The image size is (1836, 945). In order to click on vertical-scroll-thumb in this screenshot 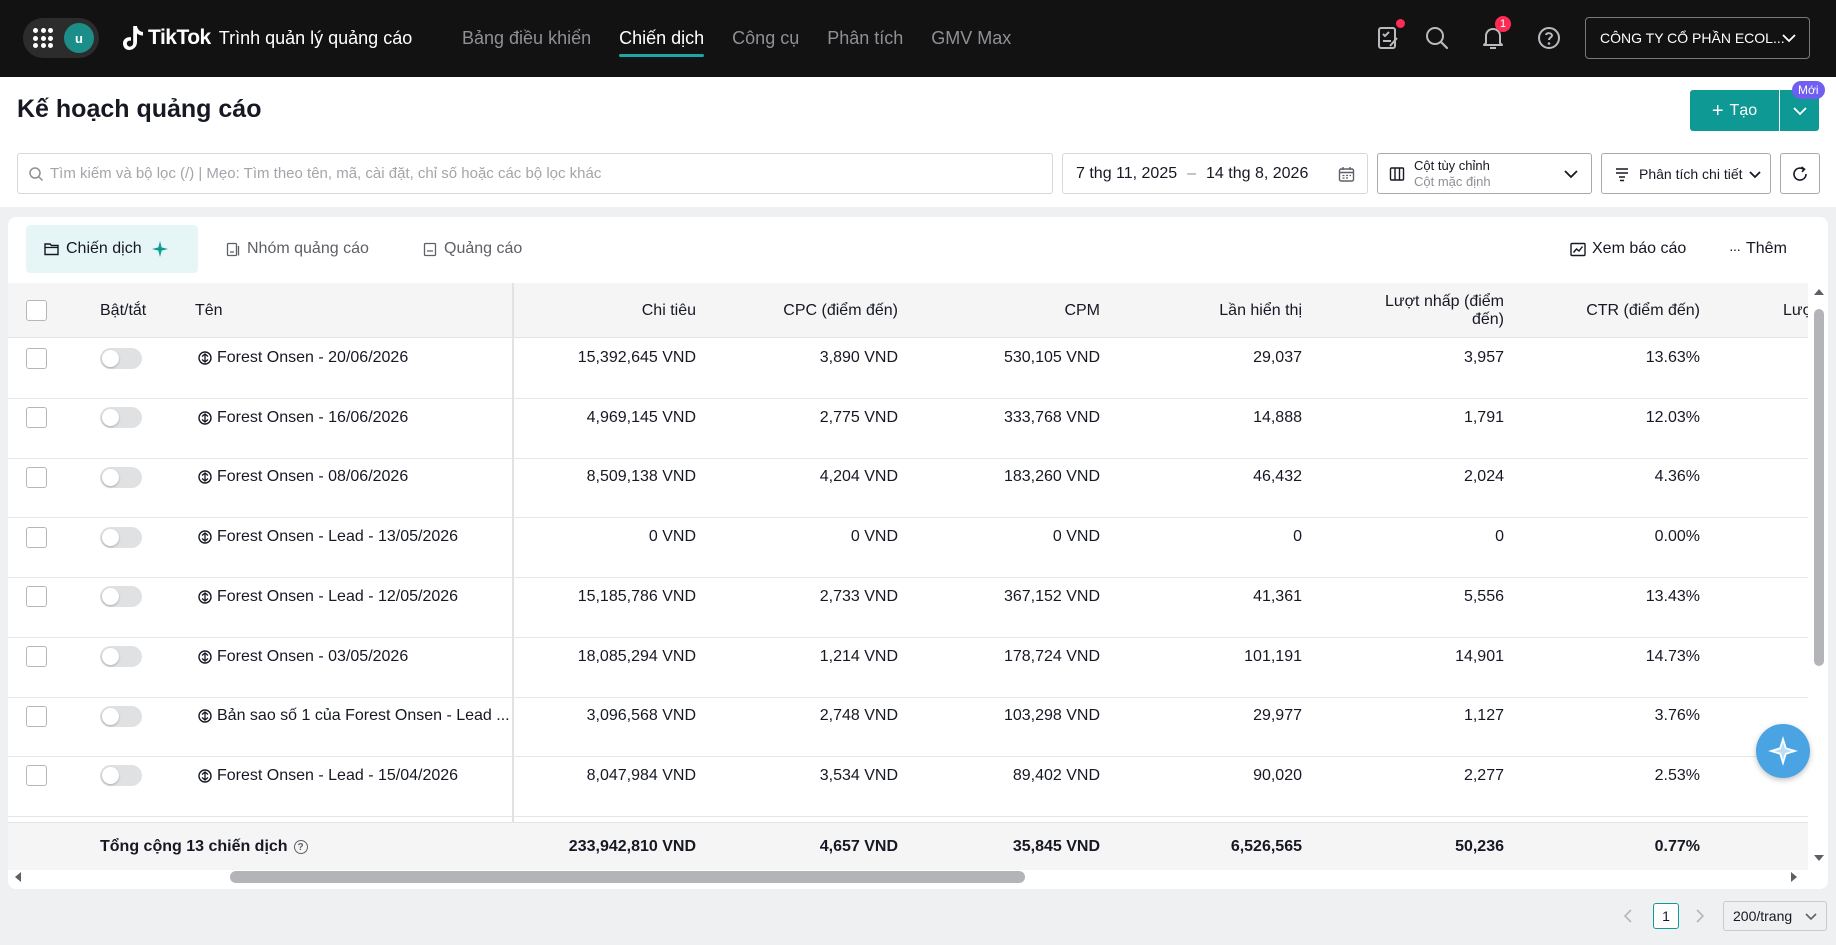, I will do `click(1819, 487)`.